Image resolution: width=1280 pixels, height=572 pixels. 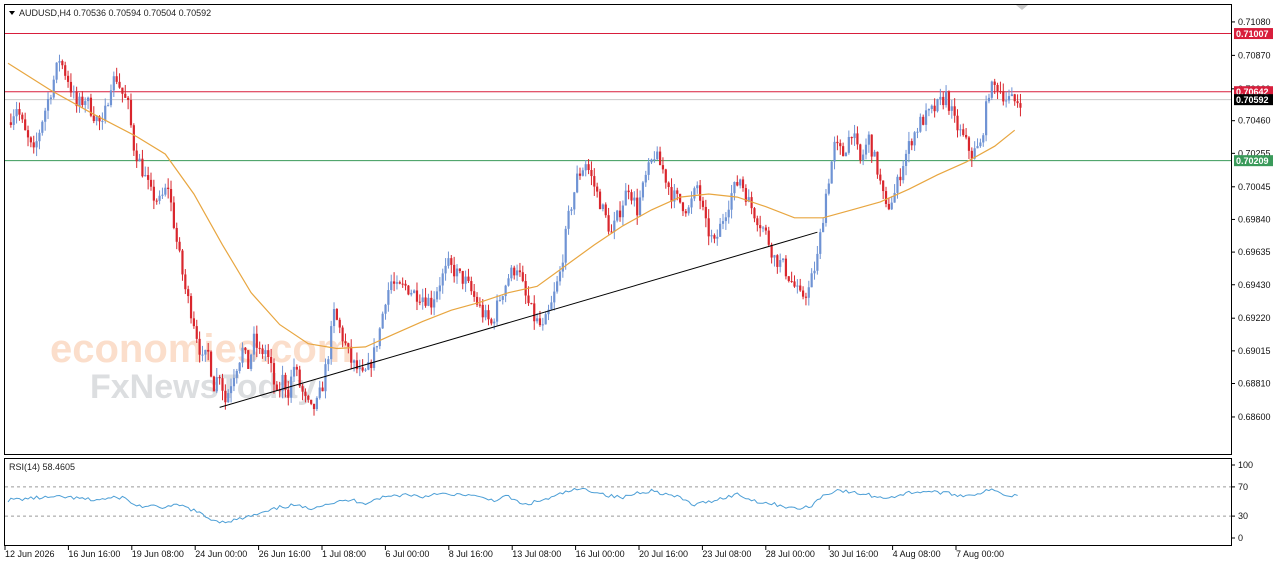 What do you see at coordinates (1254, 121) in the screenshot?
I see `price-tick-label: 0.70460` at bounding box center [1254, 121].